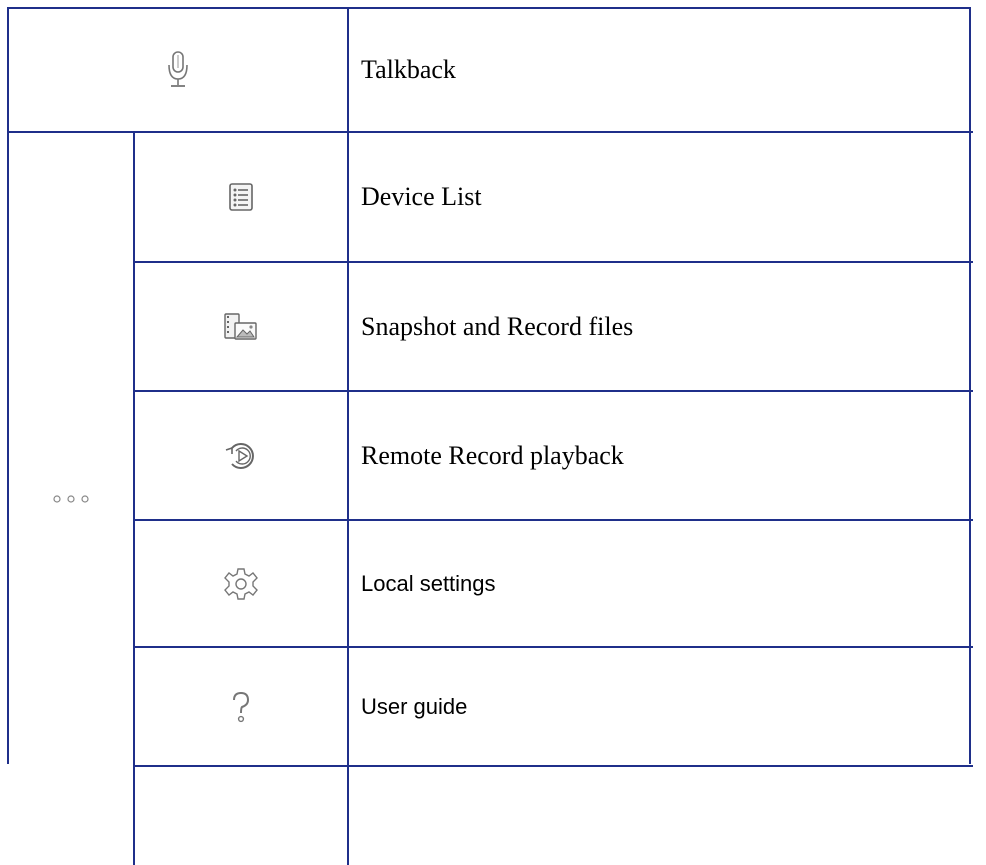  I want to click on gear-icon, so click(241, 584).